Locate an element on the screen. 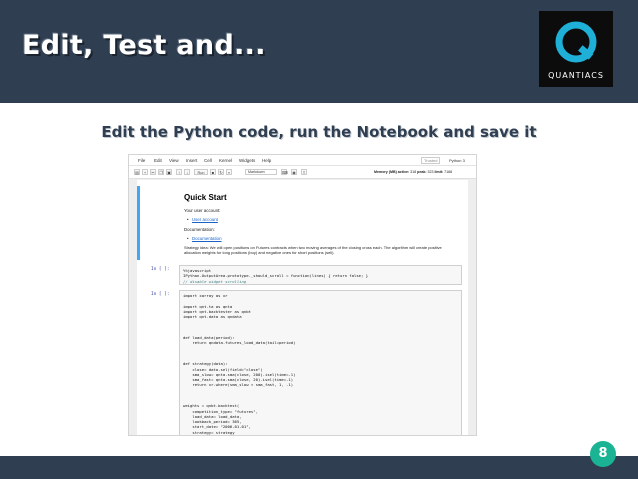 The image size is (638, 479). move-up-icon: ↑ is located at coordinates (179, 172).